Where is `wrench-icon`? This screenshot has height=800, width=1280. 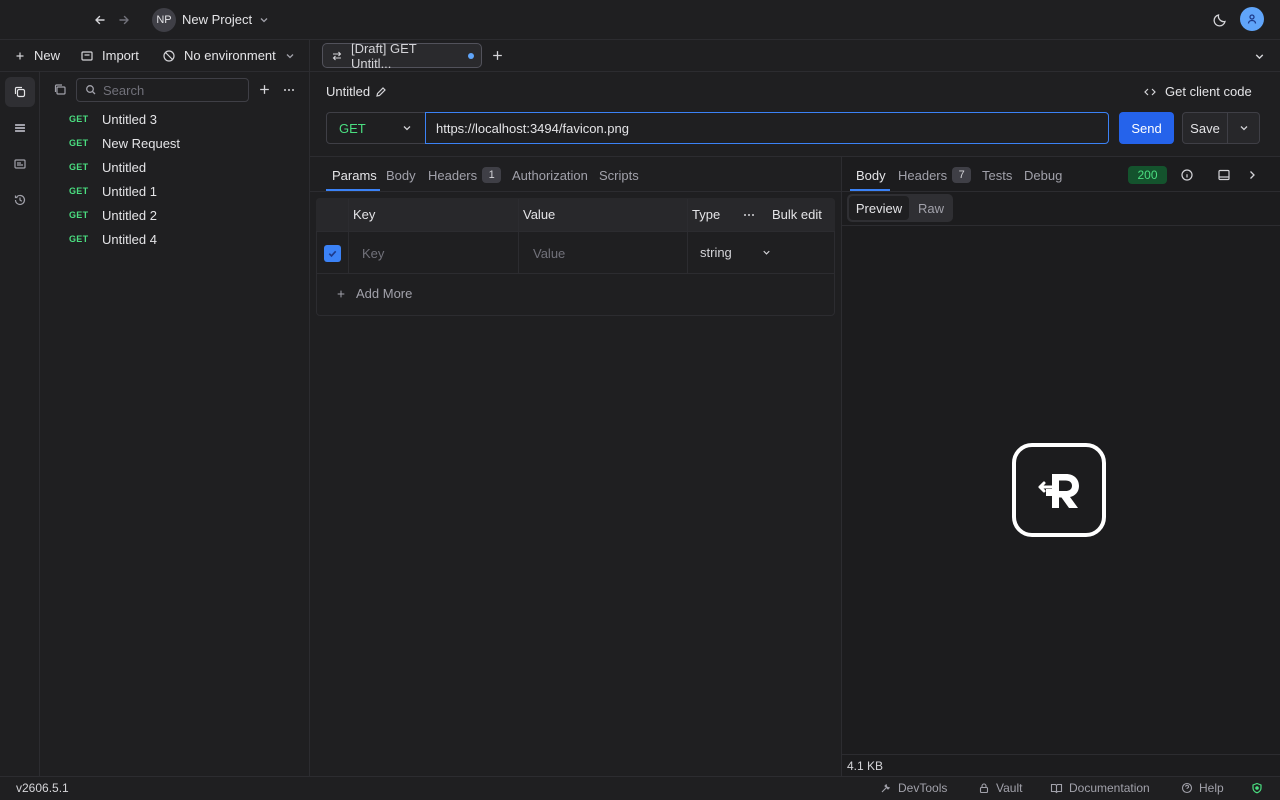 wrench-icon is located at coordinates (885, 788).